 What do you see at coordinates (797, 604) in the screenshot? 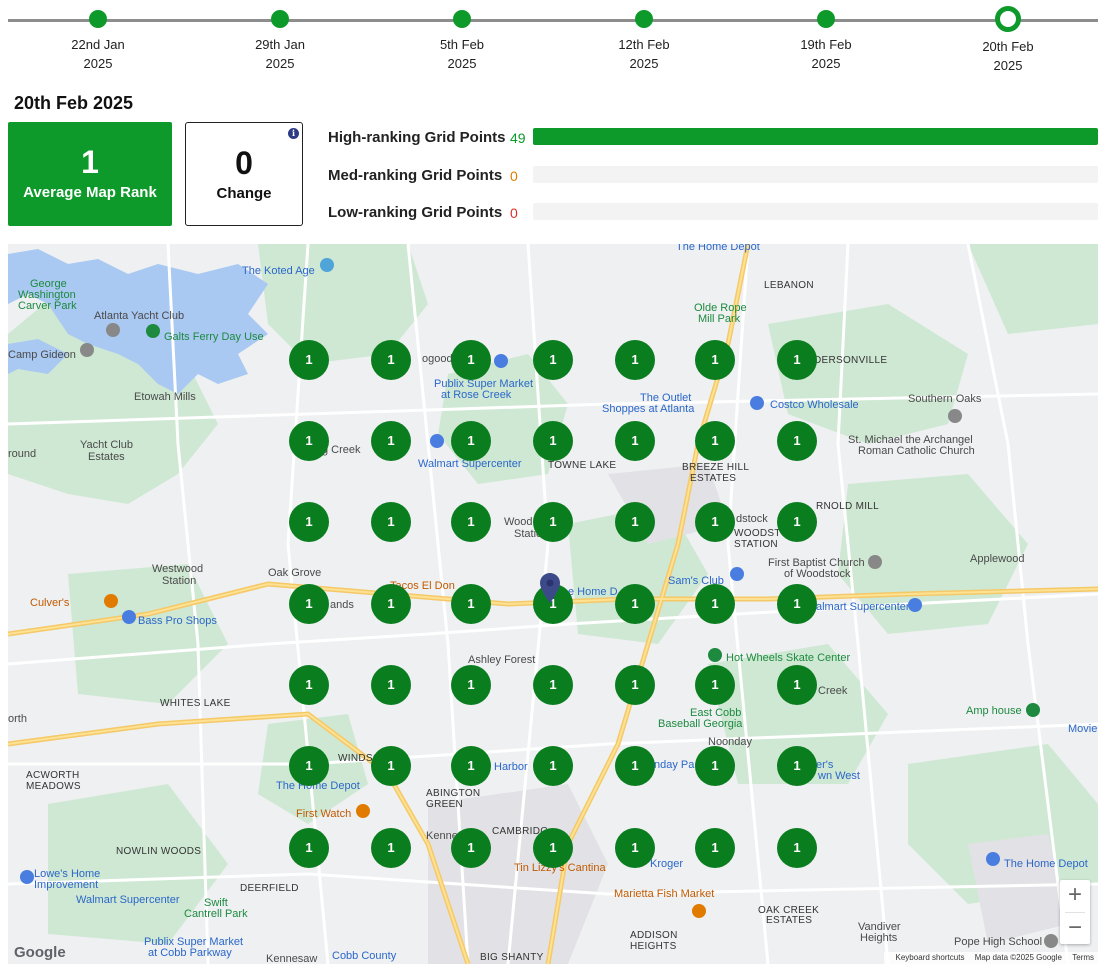
I see `grid-point-r4-c7: 1` at bounding box center [797, 604].